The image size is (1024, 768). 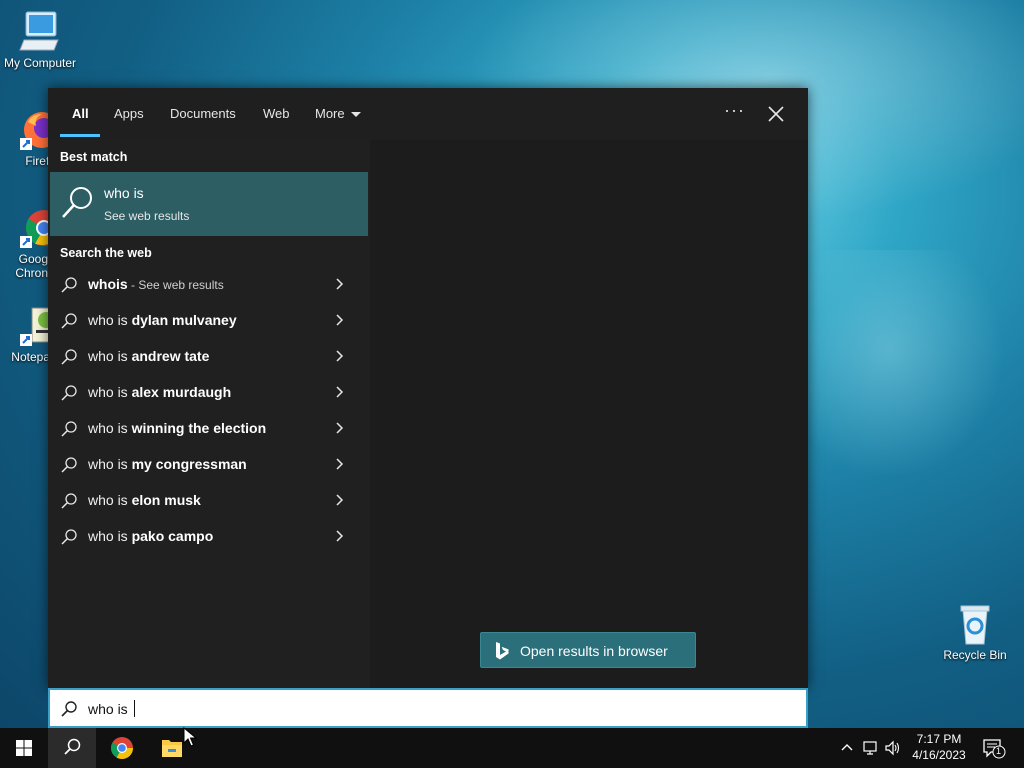 What do you see at coordinates (893, 748) in the screenshot?
I see `volume-icon` at bounding box center [893, 748].